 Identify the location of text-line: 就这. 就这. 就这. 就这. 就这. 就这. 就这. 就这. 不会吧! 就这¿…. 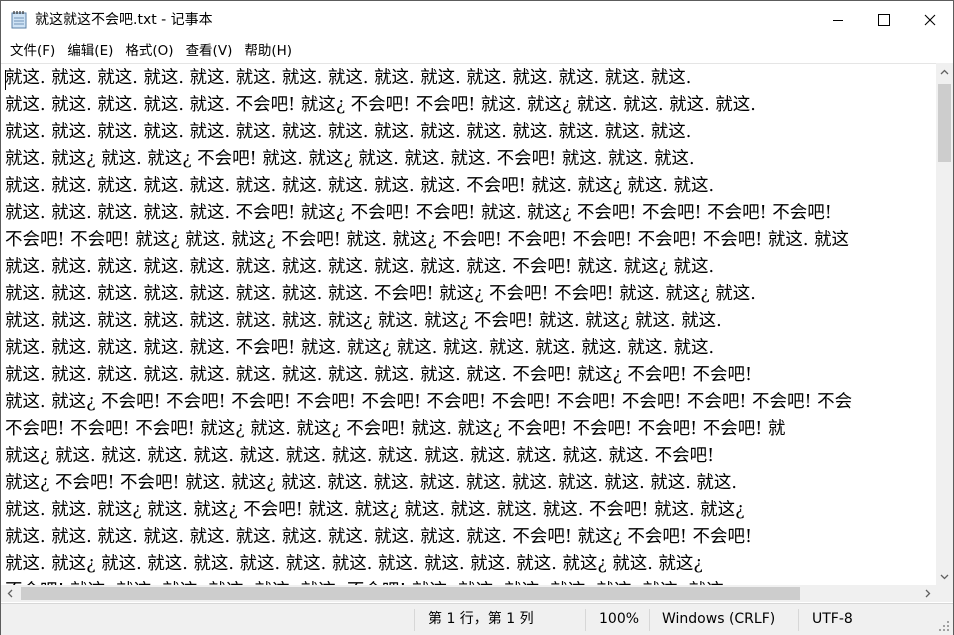
(380, 294).